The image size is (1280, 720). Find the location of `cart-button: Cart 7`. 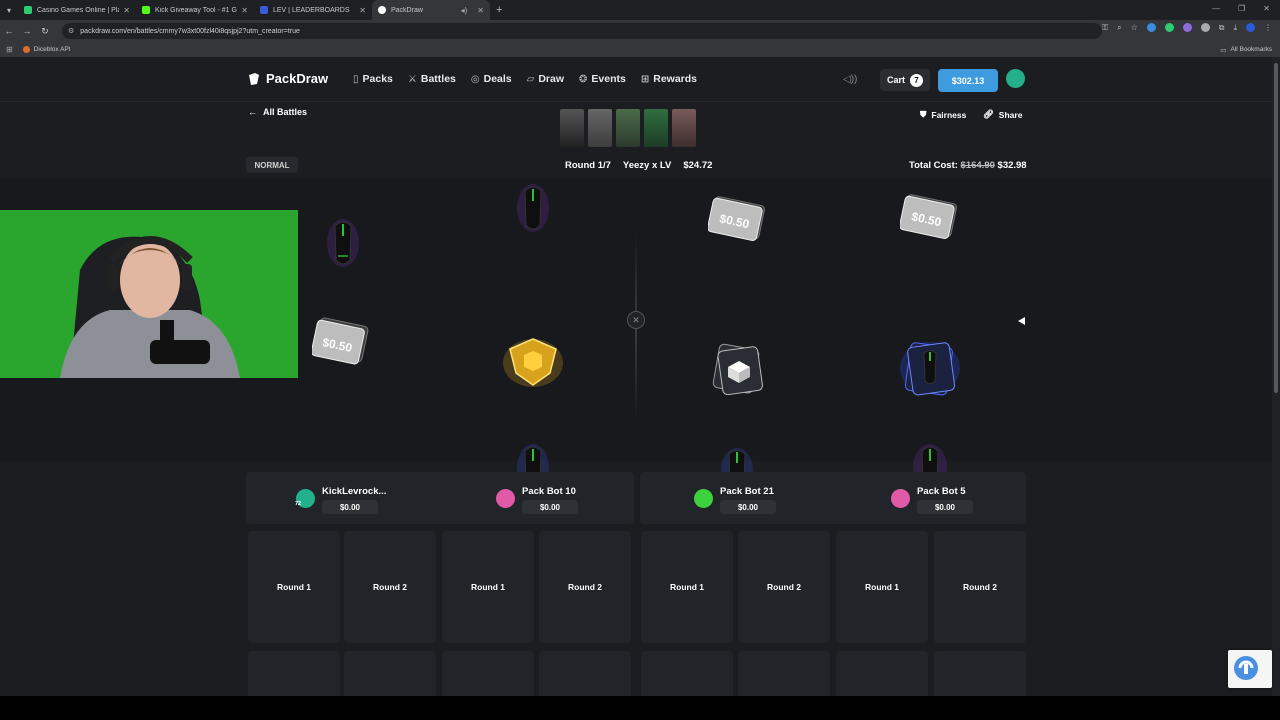

cart-button: Cart 7 is located at coordinates (905, 80).